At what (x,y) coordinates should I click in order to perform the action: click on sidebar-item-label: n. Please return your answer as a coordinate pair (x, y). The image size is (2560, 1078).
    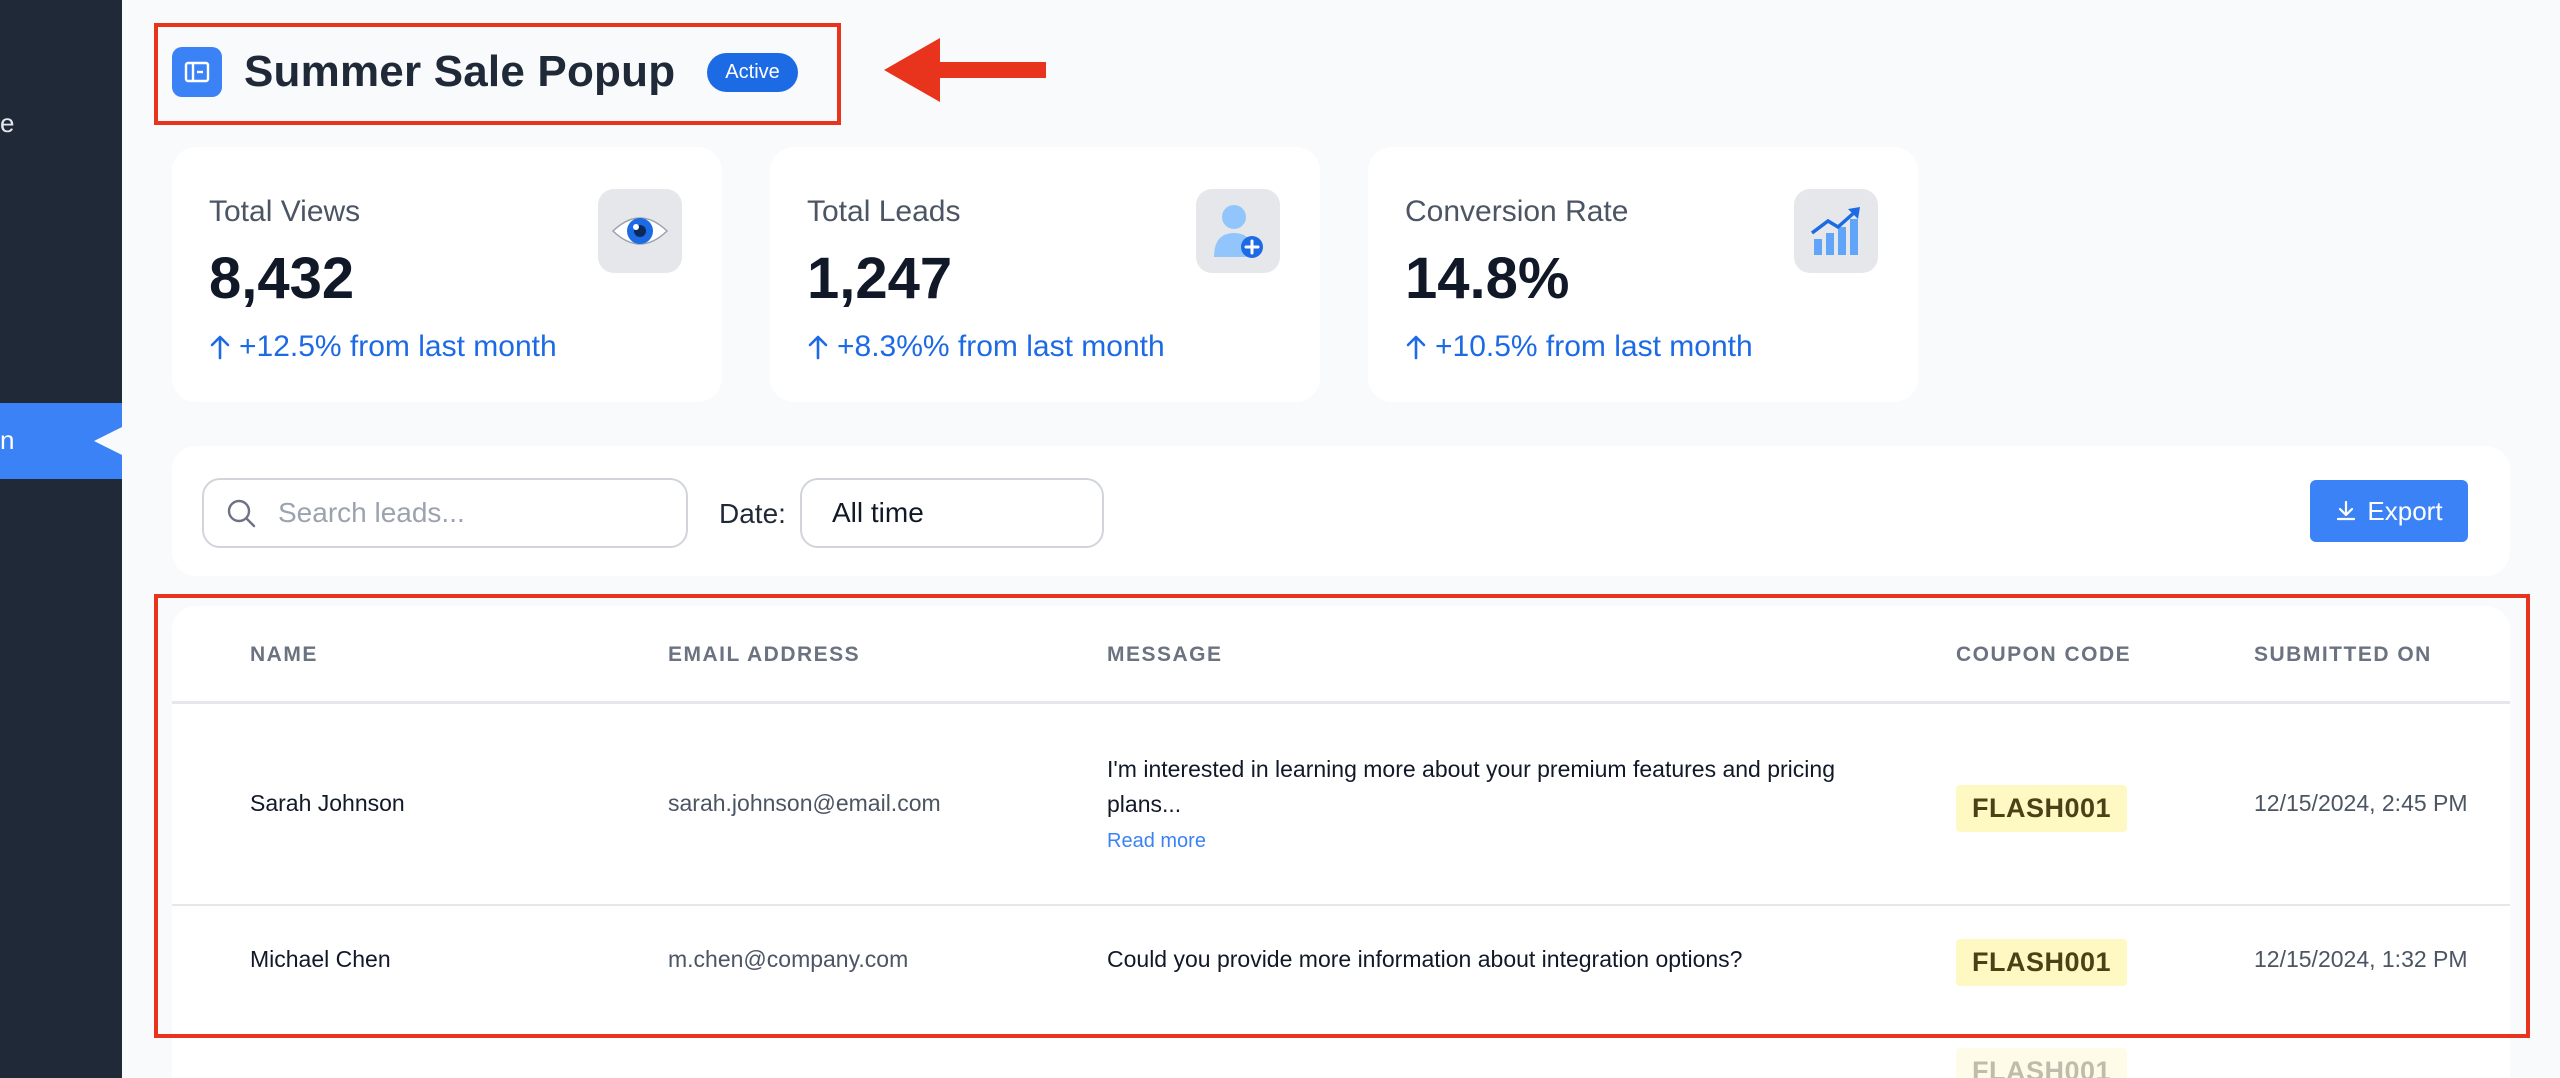
    Looking at the image, I should click on (7, 440).